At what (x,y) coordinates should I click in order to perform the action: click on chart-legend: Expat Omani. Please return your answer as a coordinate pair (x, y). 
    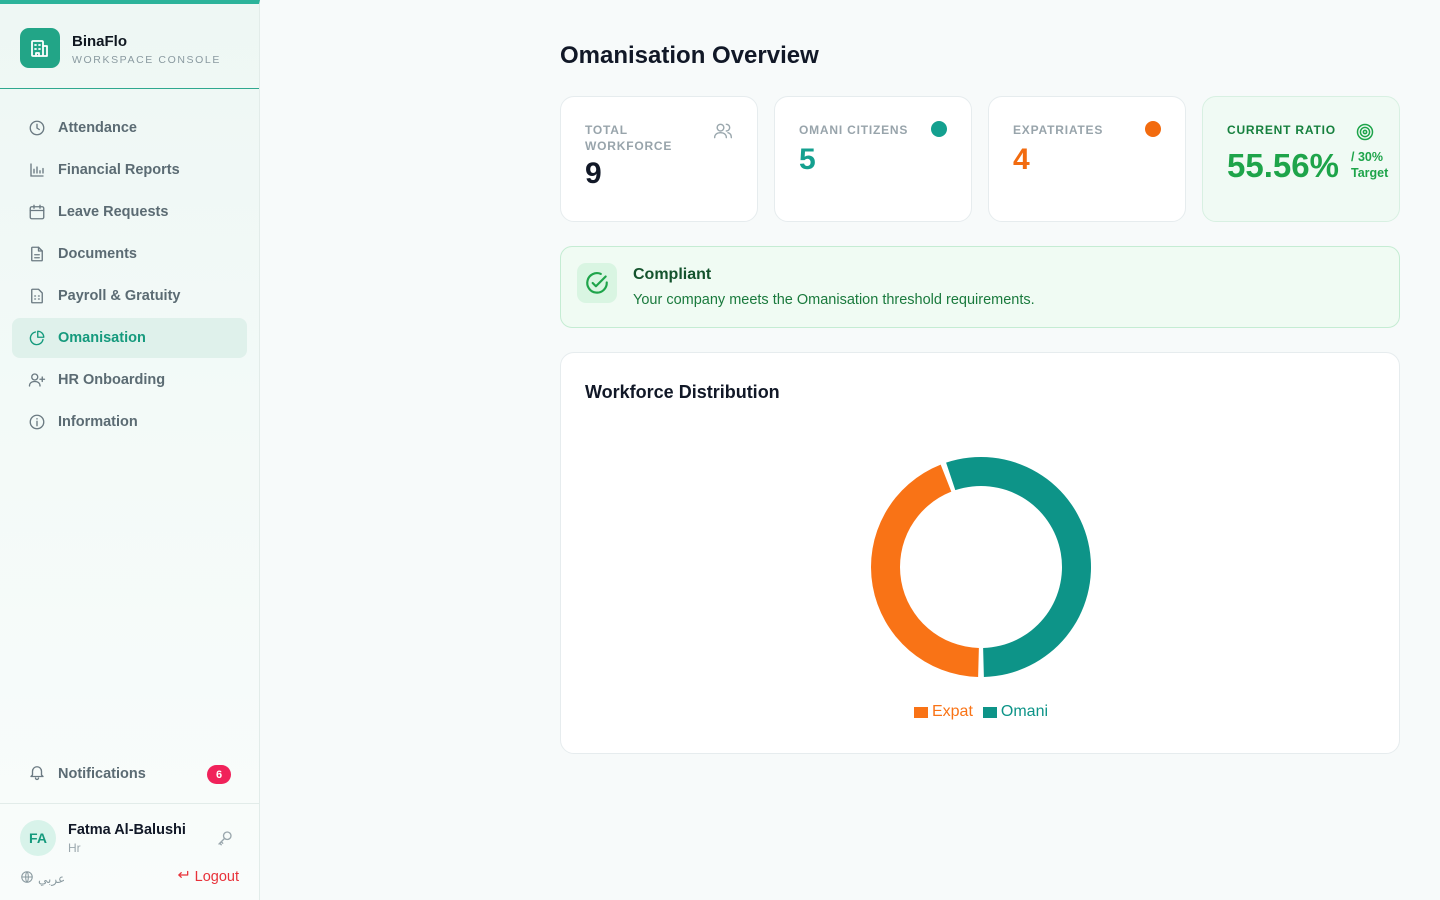
    Looking at the image, I should click on (981, 712).